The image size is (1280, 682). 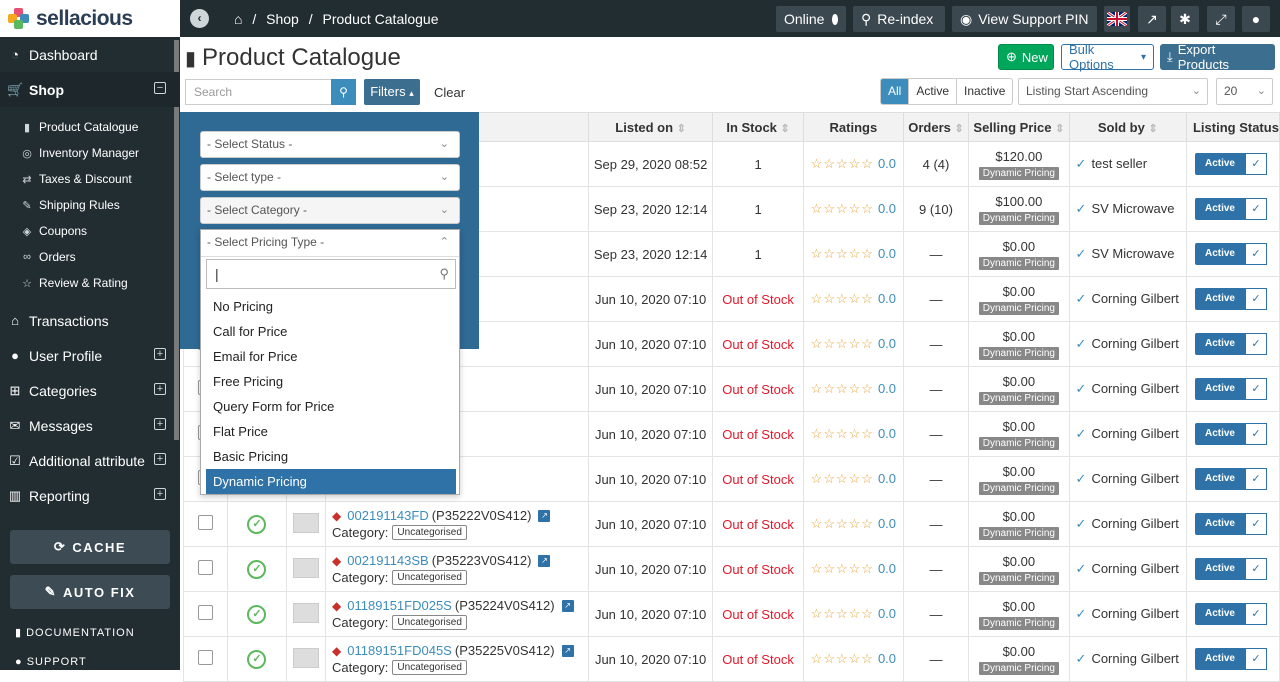 What do you see at coordinates (90, 460) in the screenshot?
I see `sidebar-item-additional-attribute: ☑ Additional attribute +` at bounding box center [90, 460].